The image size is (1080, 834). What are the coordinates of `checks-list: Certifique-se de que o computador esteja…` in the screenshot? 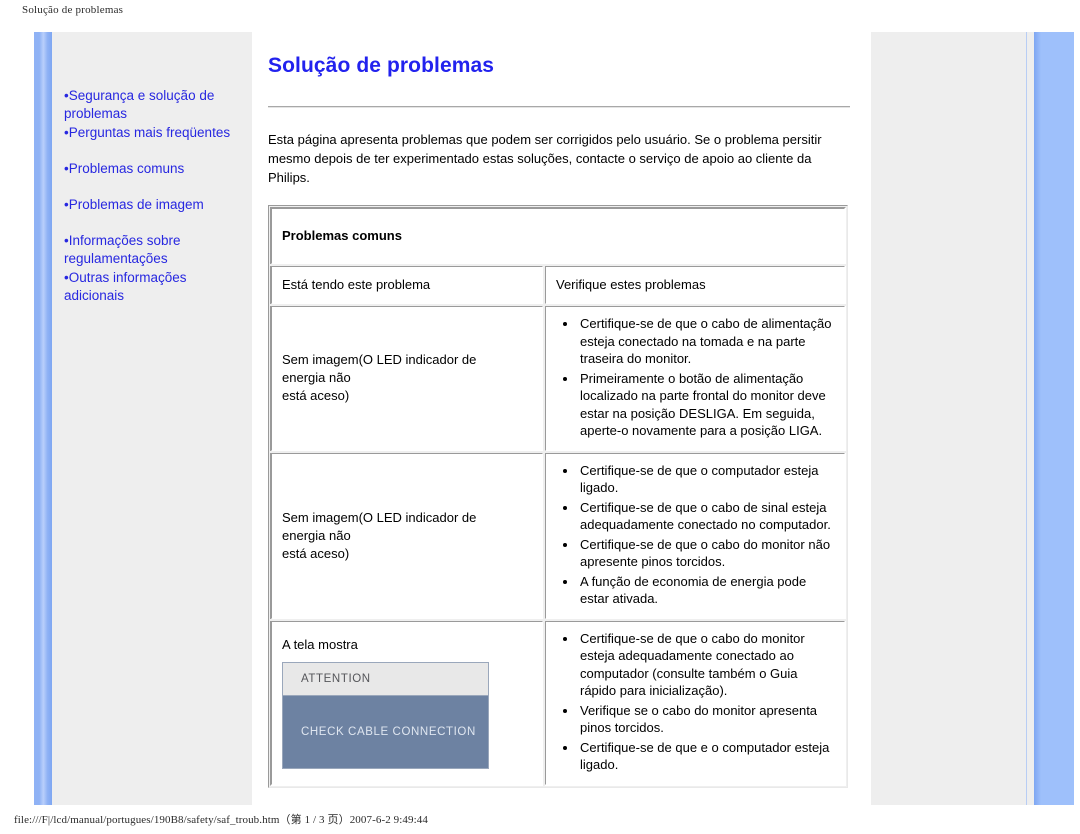 It's located at (695, 535).